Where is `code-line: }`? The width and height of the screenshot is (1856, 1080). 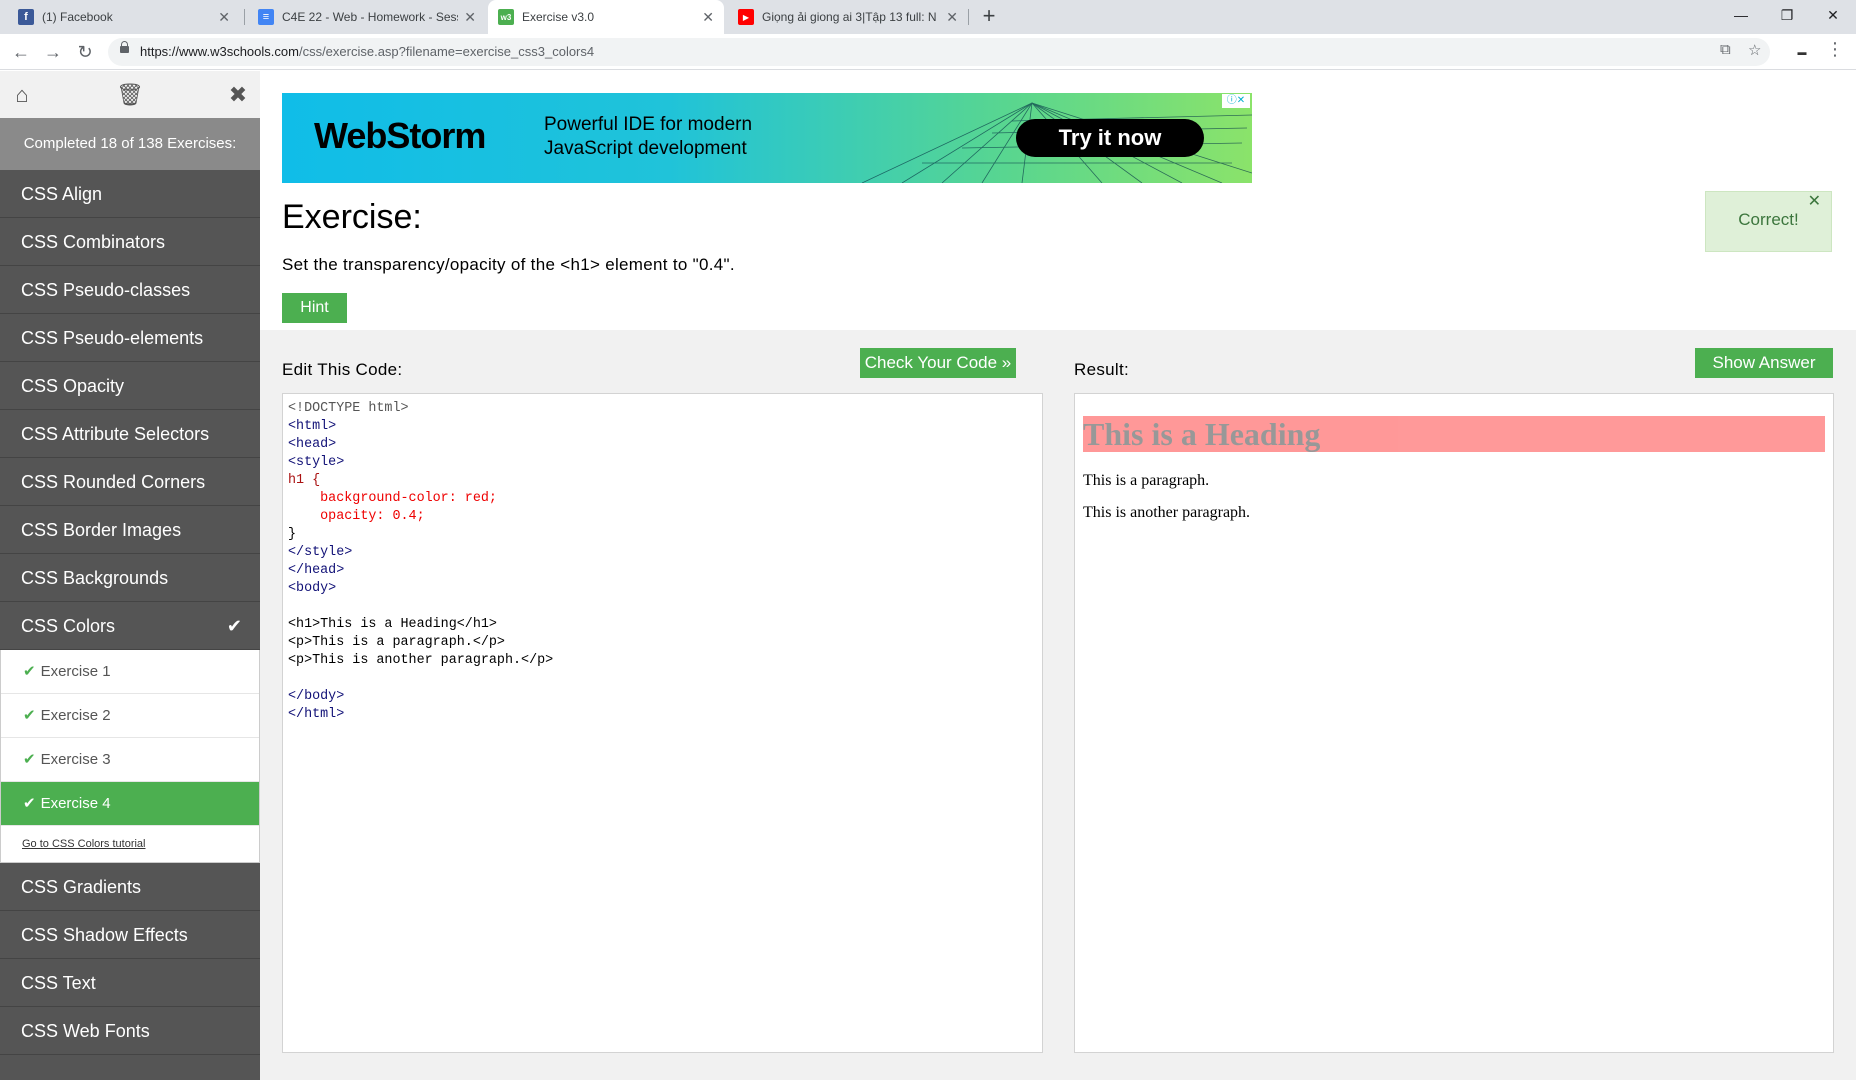 code-line: } is located at coordinates (292, 534).